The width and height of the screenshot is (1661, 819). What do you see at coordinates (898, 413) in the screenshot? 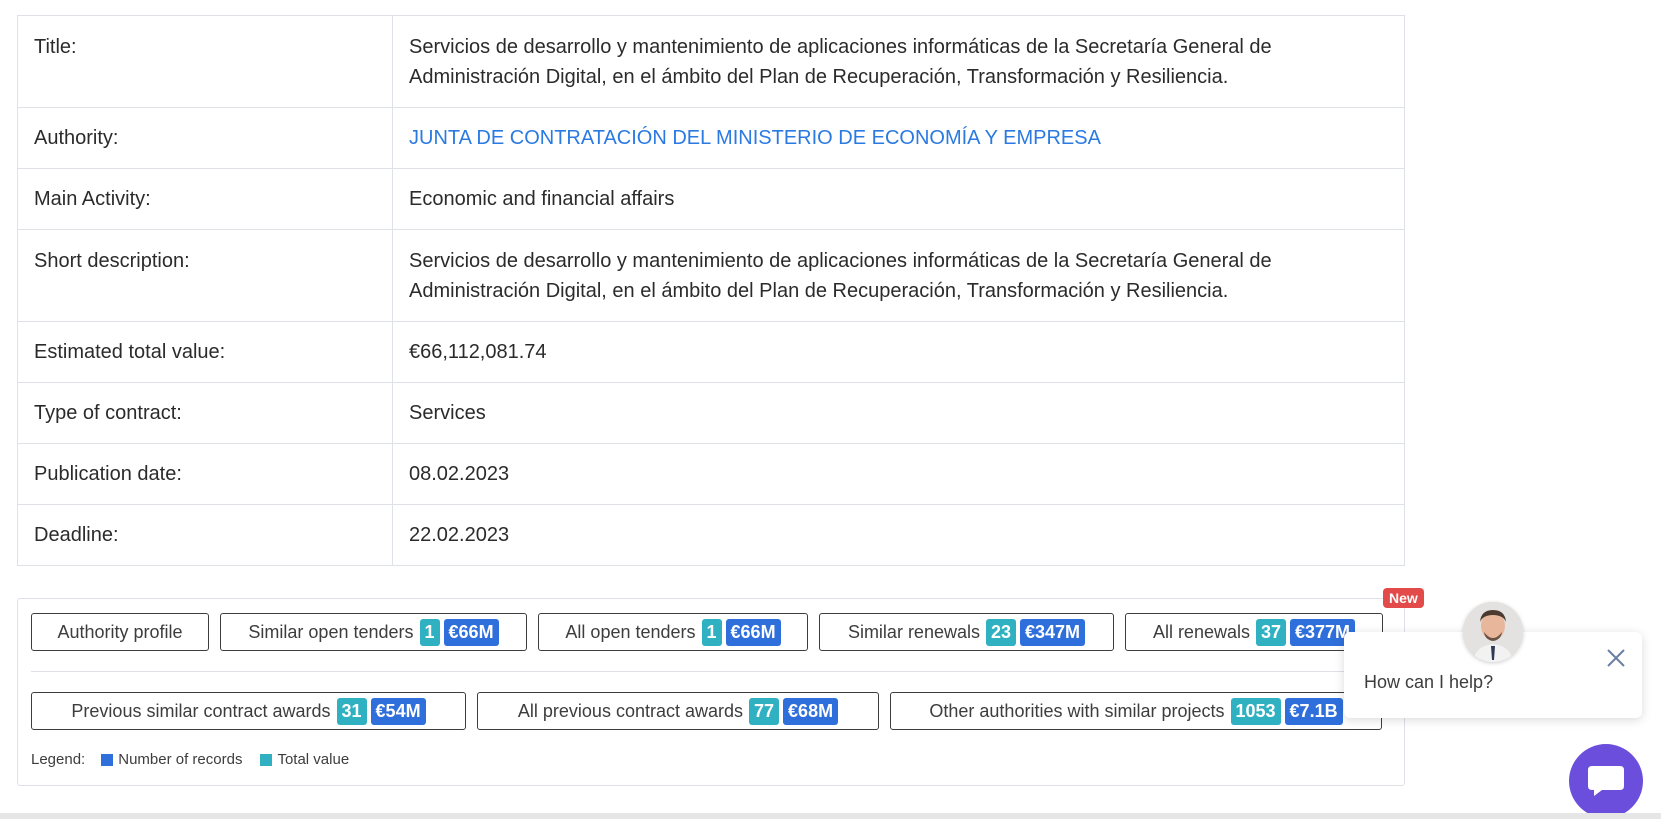
I see `contract-type-value: Services` at bounding box center [898, 413].